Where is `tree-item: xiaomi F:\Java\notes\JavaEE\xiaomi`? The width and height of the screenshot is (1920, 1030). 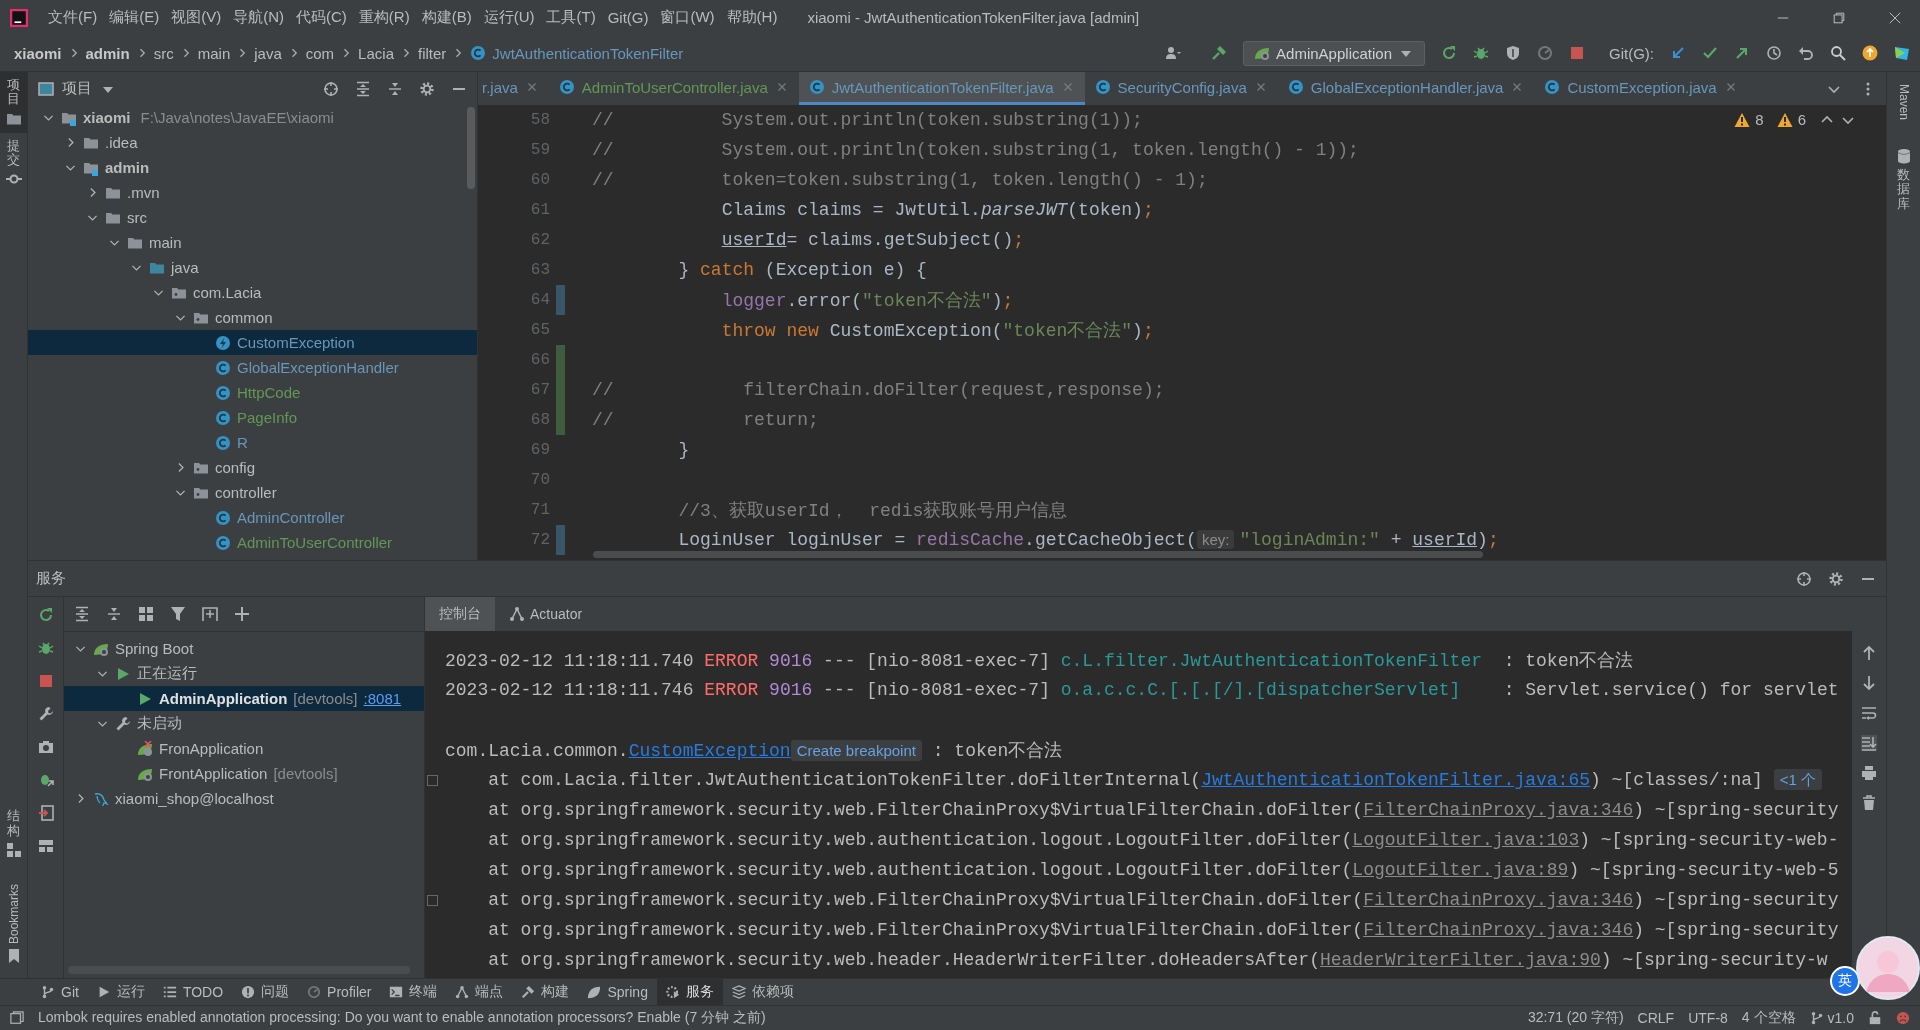 tree-item: xiaomi F:\Java\notes\JavaEE\xiaomi is located at coordinates (252, 117).